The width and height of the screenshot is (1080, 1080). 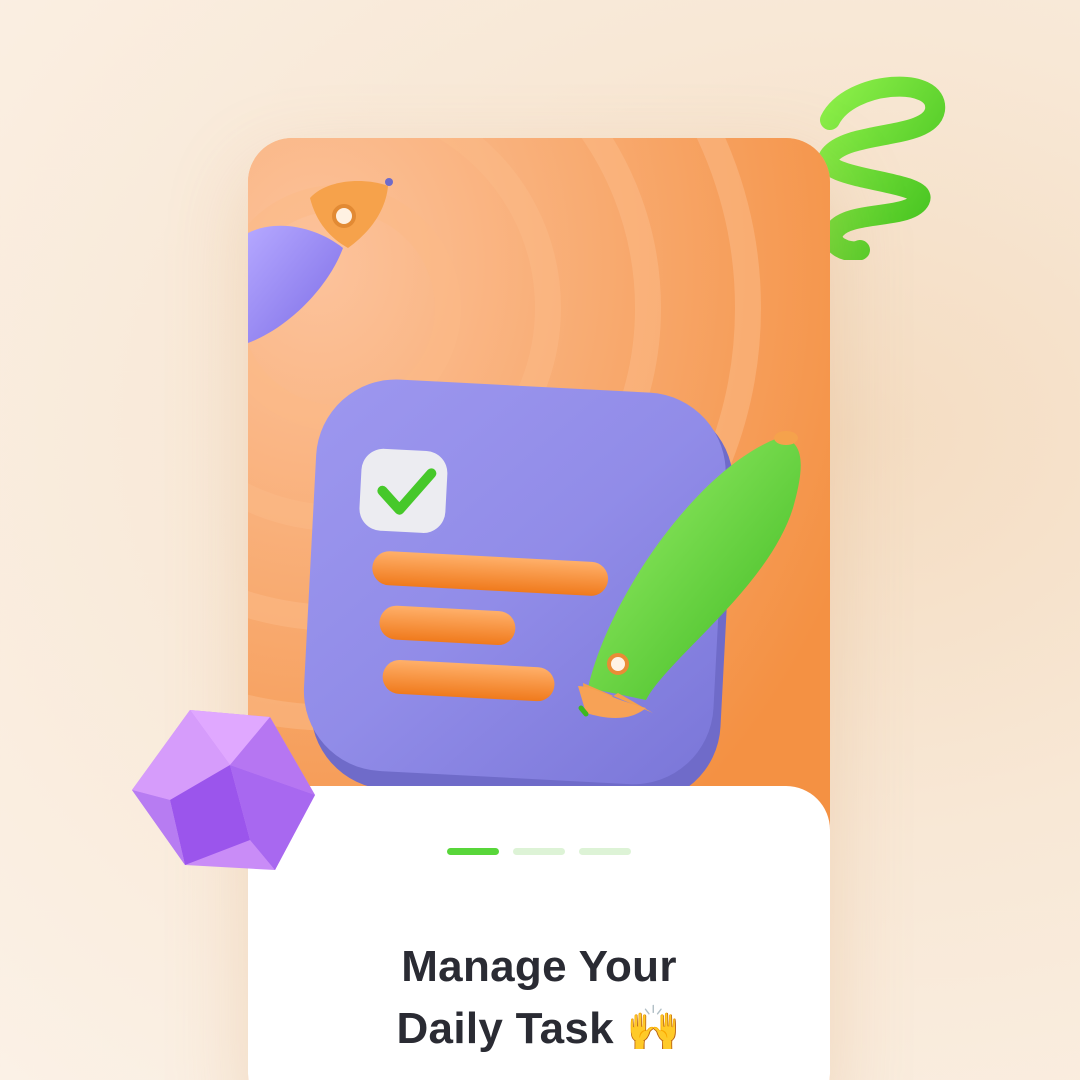 I want to click on page-indicator, so click(x=539, y=851).